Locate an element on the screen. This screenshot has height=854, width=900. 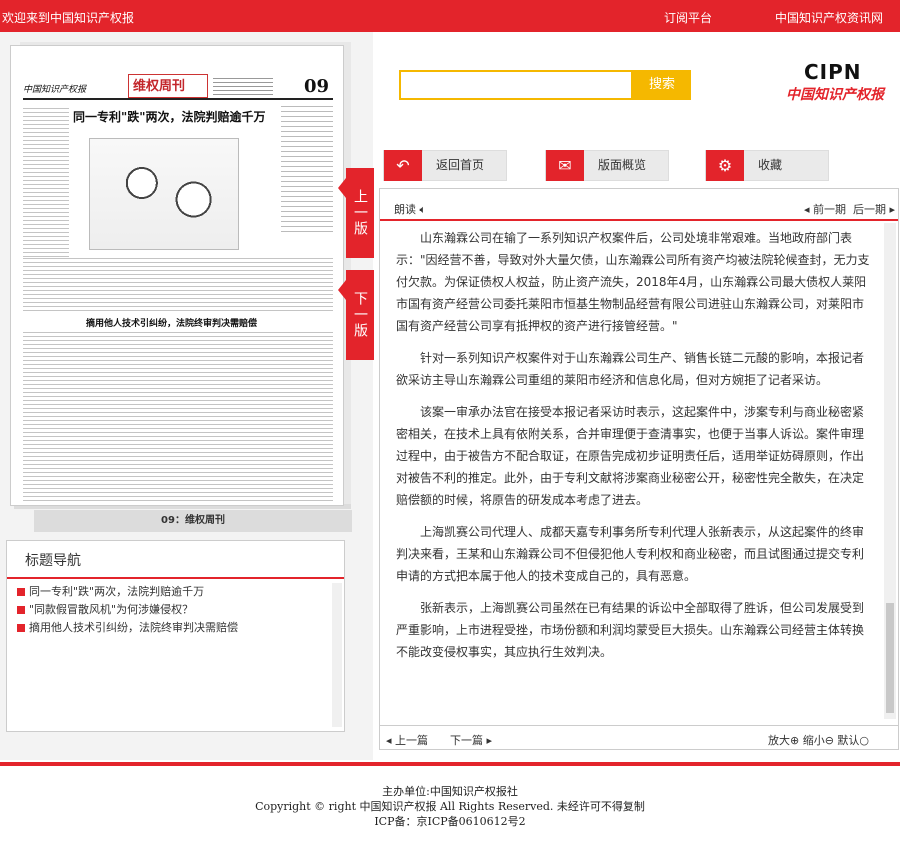
top-bar: 欢迎来到中国知识产权报 订阅平台 中国知识产权资讯网 is located at coordinates (450, 16).